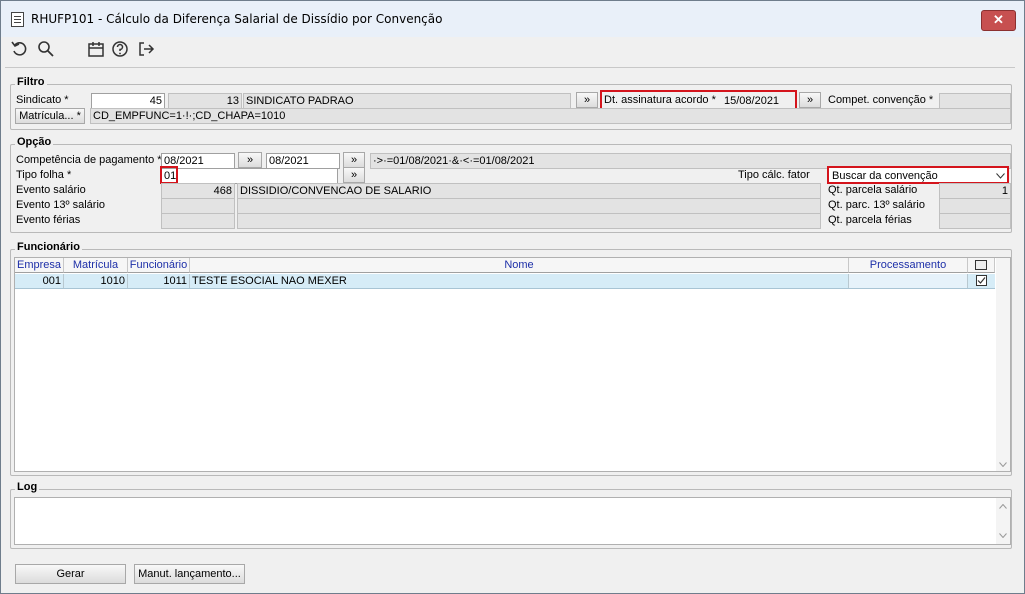  Describe the element at coordinates (169, 175) in the screenshot. I see `tipo-folha-highlight` at that location.